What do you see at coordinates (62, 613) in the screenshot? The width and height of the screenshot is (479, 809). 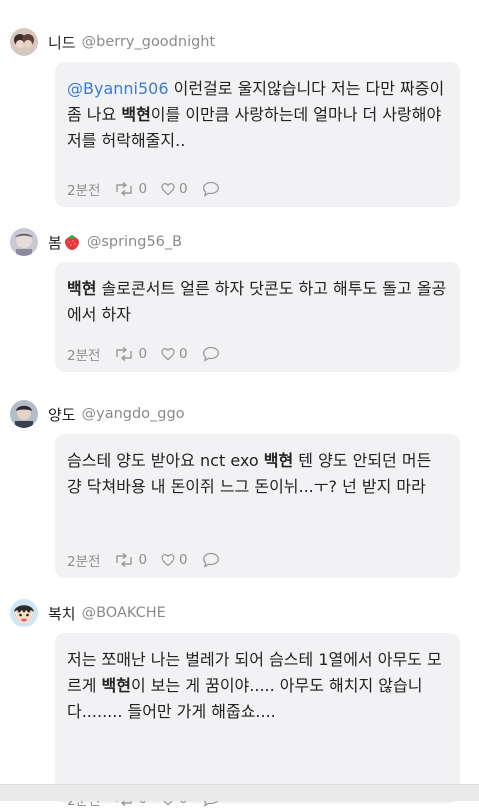 I see `user-name: 복치` at bounding box center [62, 613].